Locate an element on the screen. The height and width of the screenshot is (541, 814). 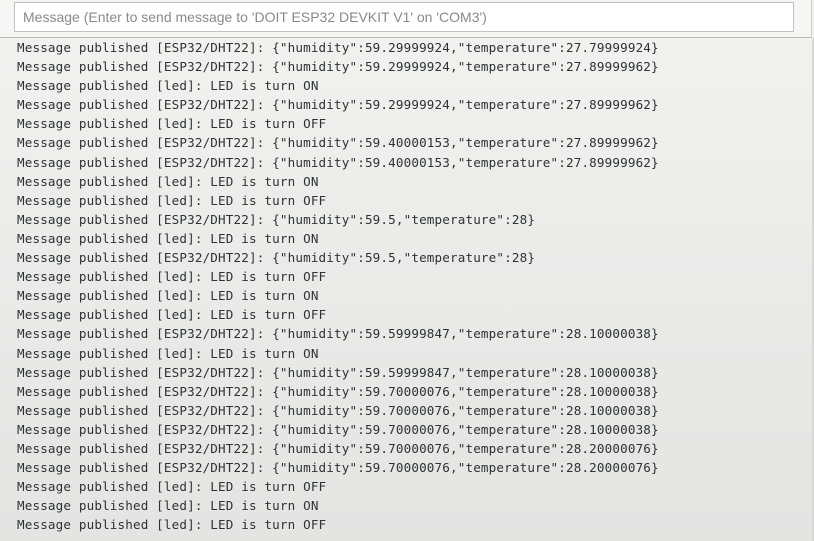
message-input-bar is located at coordinates (406, 19).